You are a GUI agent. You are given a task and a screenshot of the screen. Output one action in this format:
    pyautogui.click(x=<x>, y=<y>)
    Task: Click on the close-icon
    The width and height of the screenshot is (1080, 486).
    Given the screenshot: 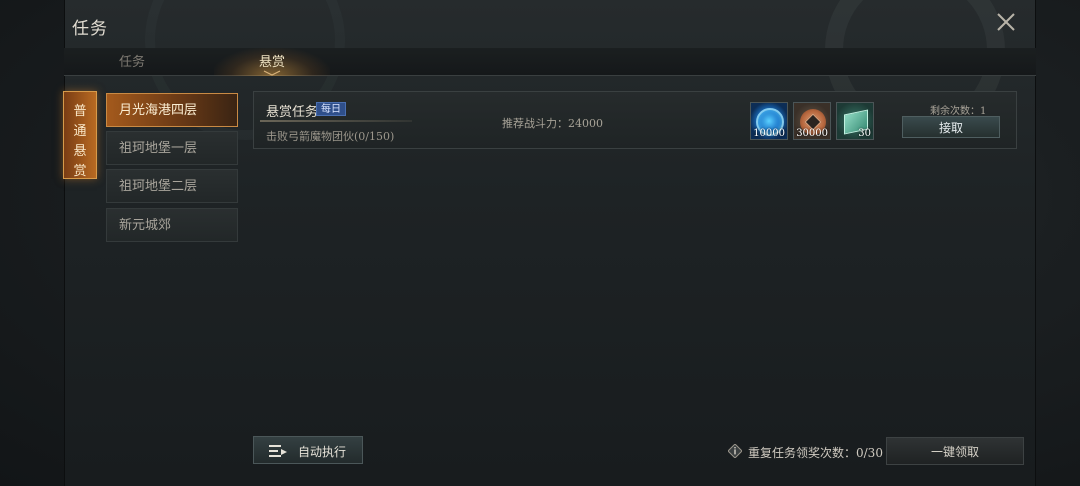 What is the action you would take?
    pyautogui.click(x=1006, y=22)
    